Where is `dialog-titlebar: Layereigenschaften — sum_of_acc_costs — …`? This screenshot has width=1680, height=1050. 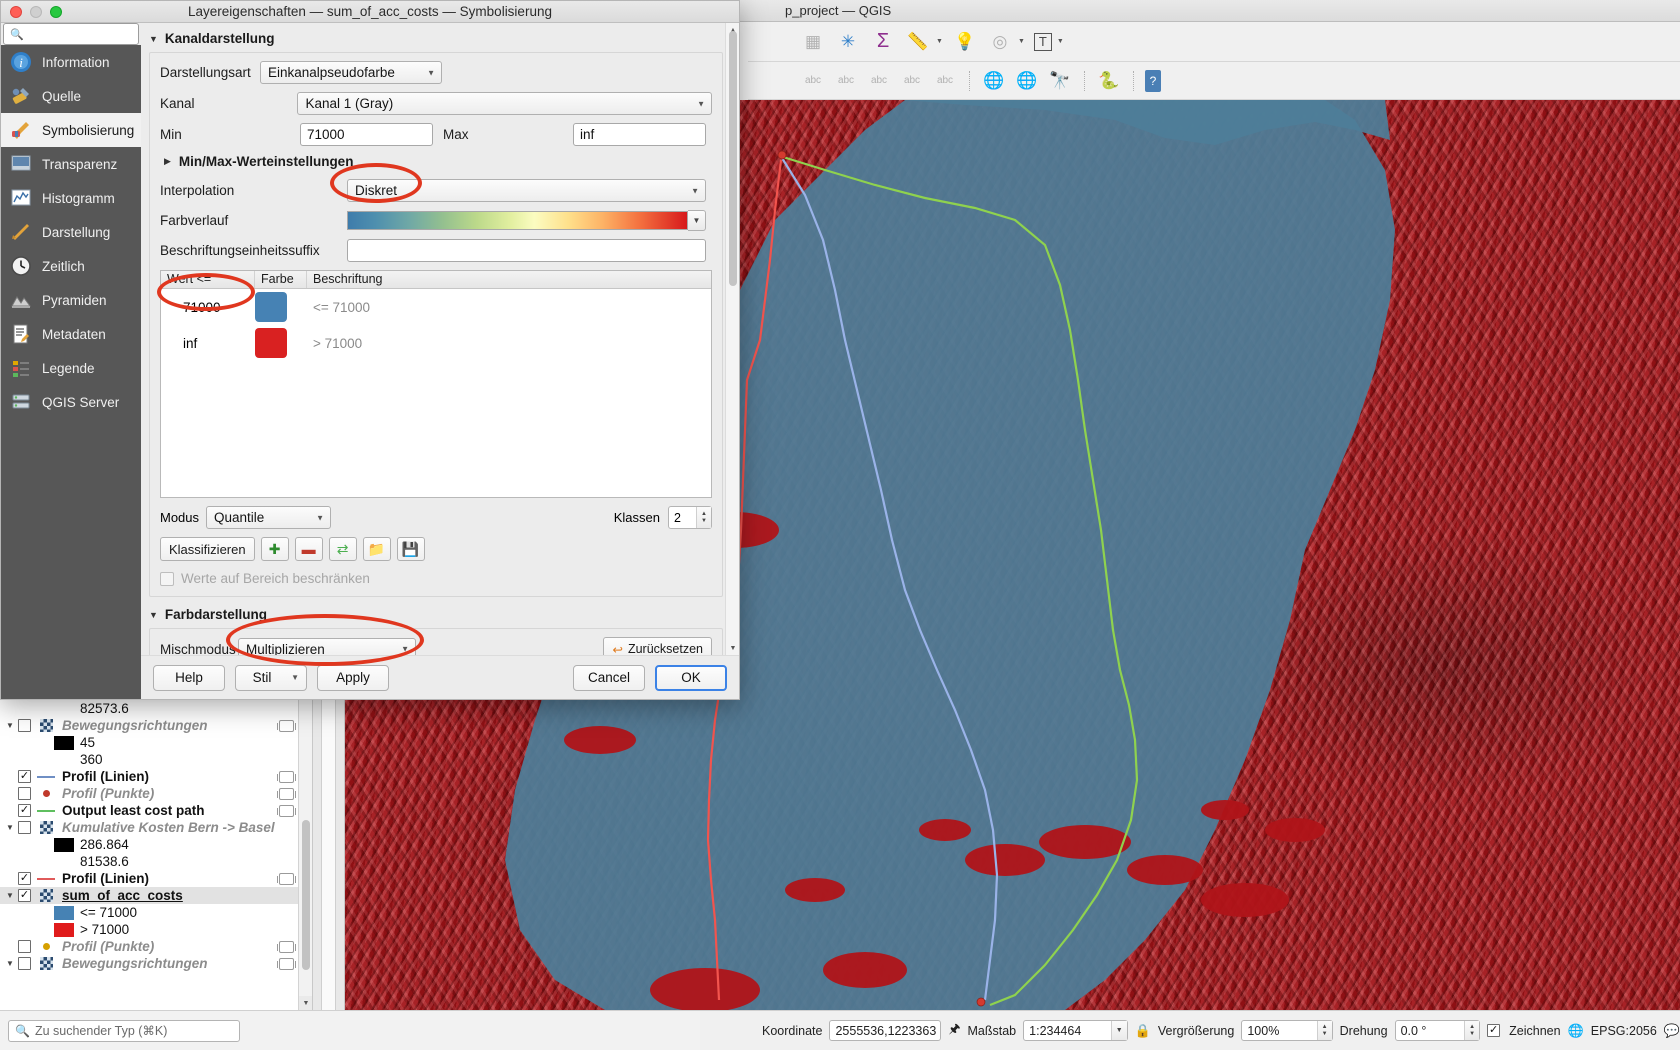
dialog-titlebar: Layereigenschaften — sum_of_acc_costs — … is located at coordinates (370, 12).